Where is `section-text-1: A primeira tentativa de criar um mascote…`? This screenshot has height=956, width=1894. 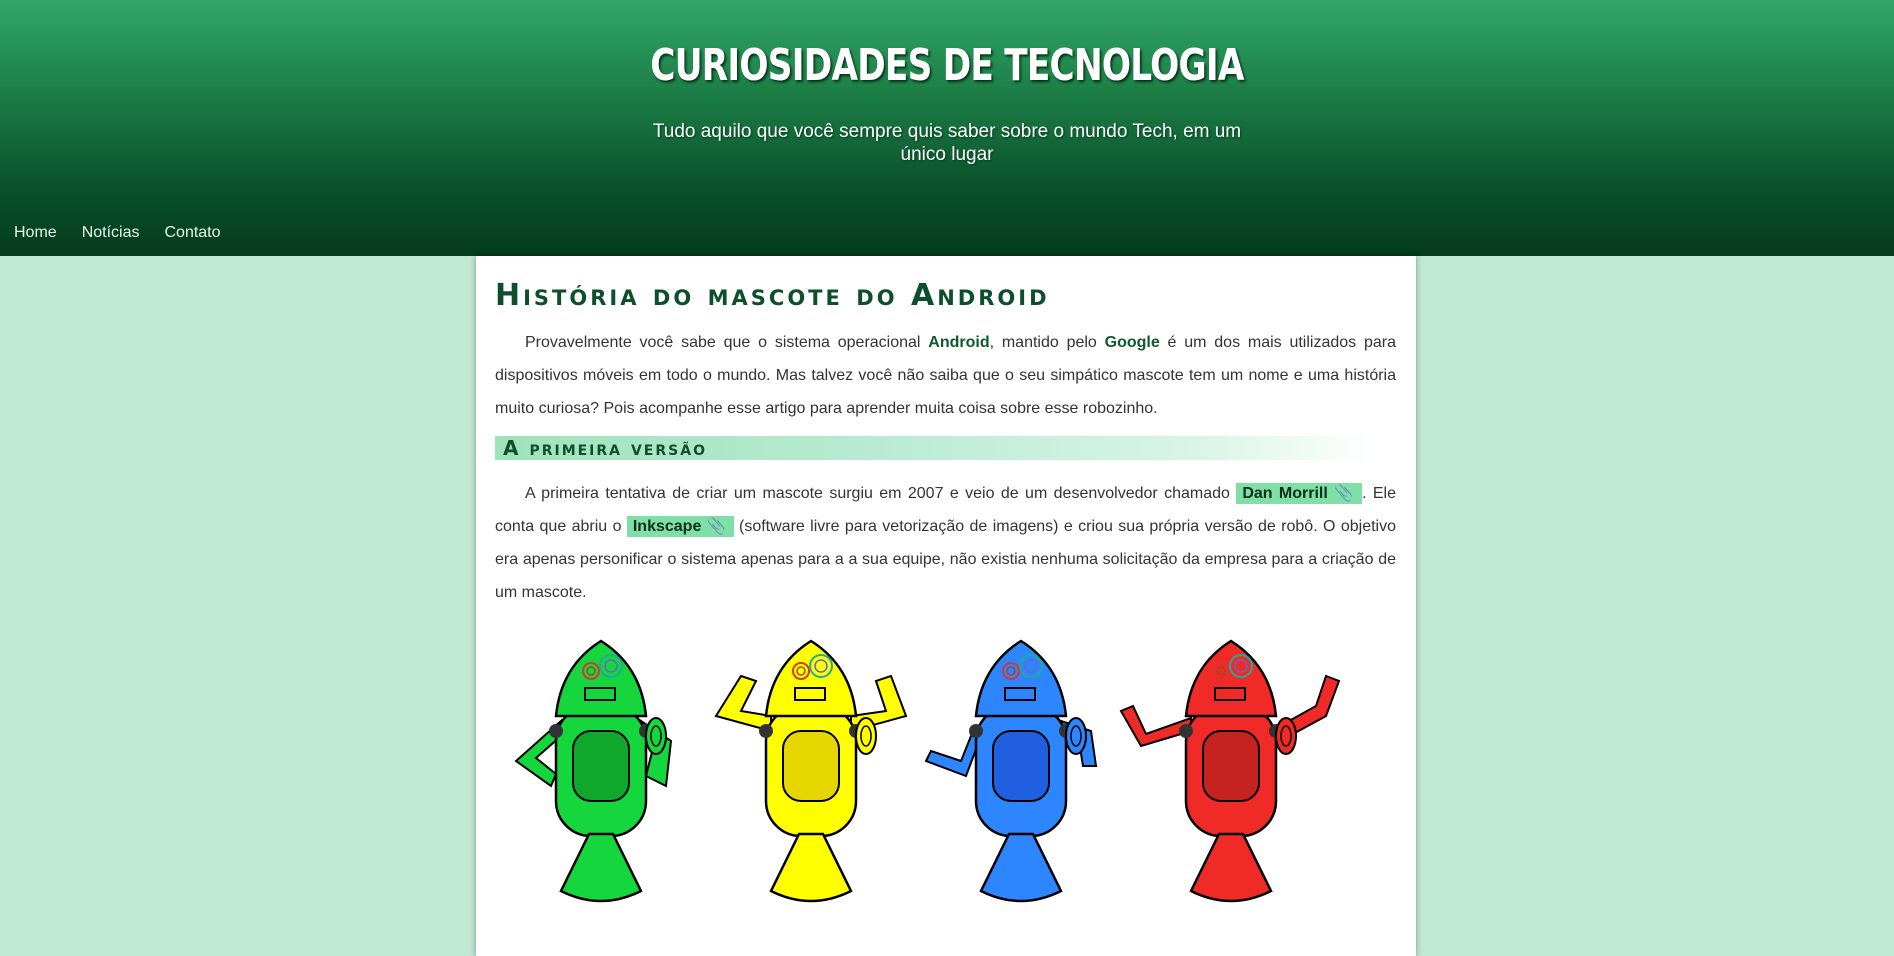 section-text-1: A primeira tentativa de criar um mascote… is located at coordinates (881, 493).